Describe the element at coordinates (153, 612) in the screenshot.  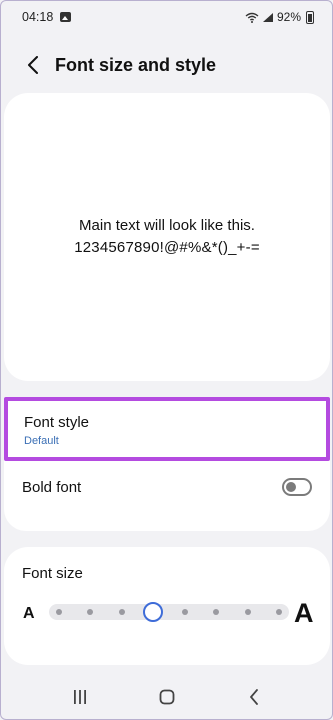
I see `slider-thumb` at that location.